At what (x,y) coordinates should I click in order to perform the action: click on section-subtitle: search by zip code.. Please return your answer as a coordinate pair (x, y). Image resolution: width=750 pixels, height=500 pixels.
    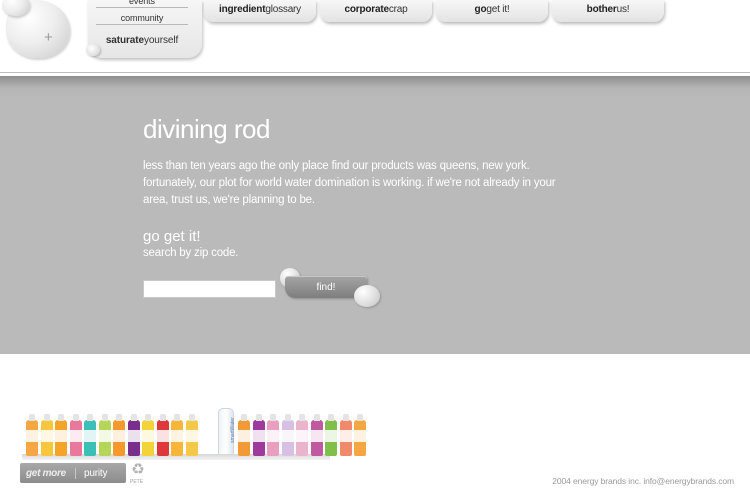
    Looking at the image, I should click on (191, 253).